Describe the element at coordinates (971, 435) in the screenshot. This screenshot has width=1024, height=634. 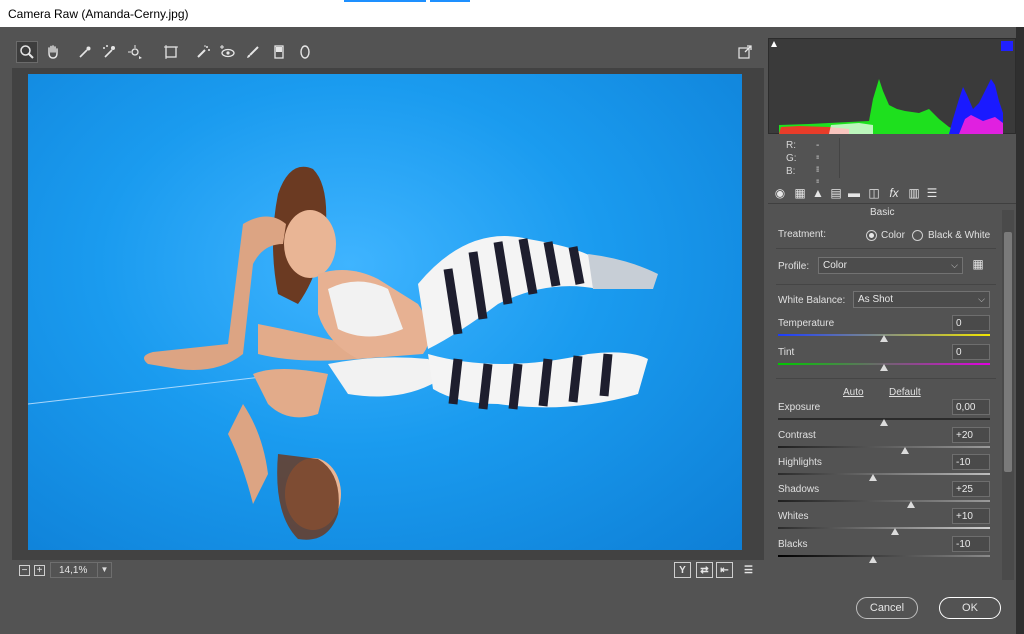
I see `slider-value-contrast: +20` at that location.